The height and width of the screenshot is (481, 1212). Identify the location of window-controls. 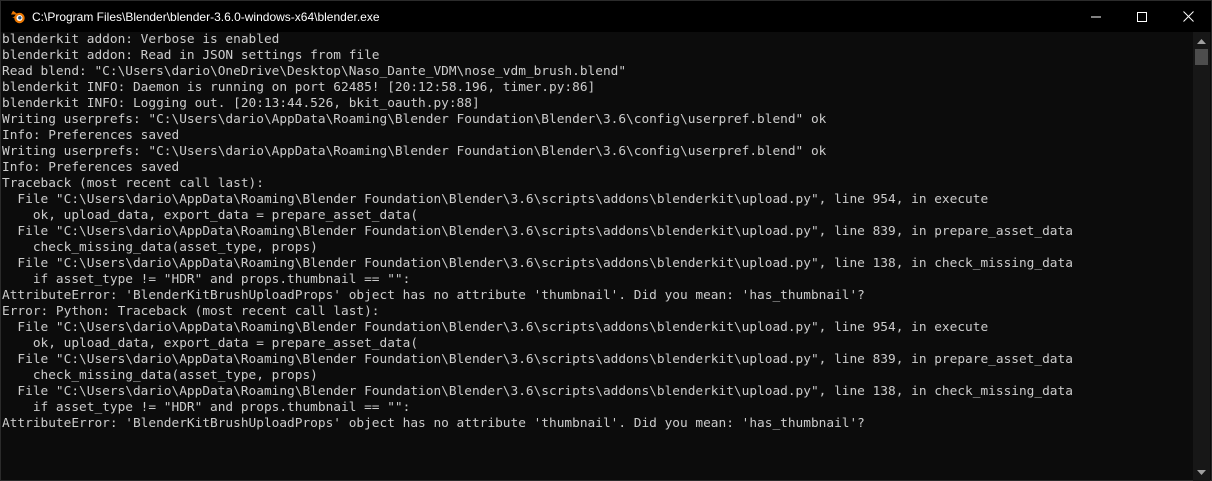
(1142, 16).